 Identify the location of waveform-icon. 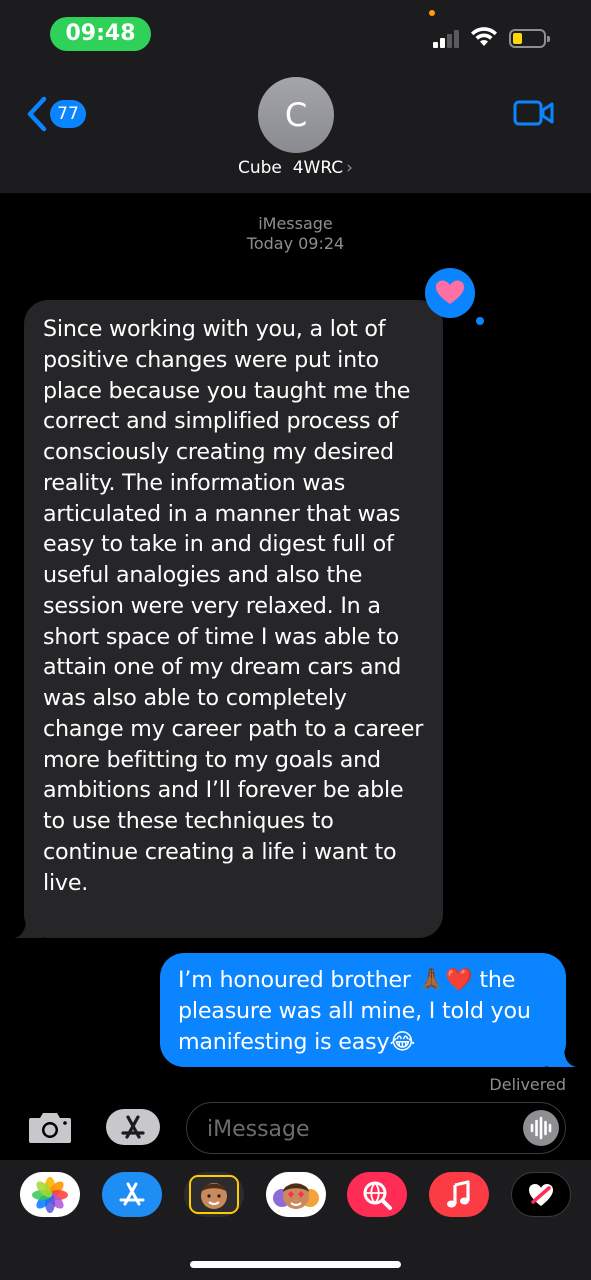
(541, 1128).